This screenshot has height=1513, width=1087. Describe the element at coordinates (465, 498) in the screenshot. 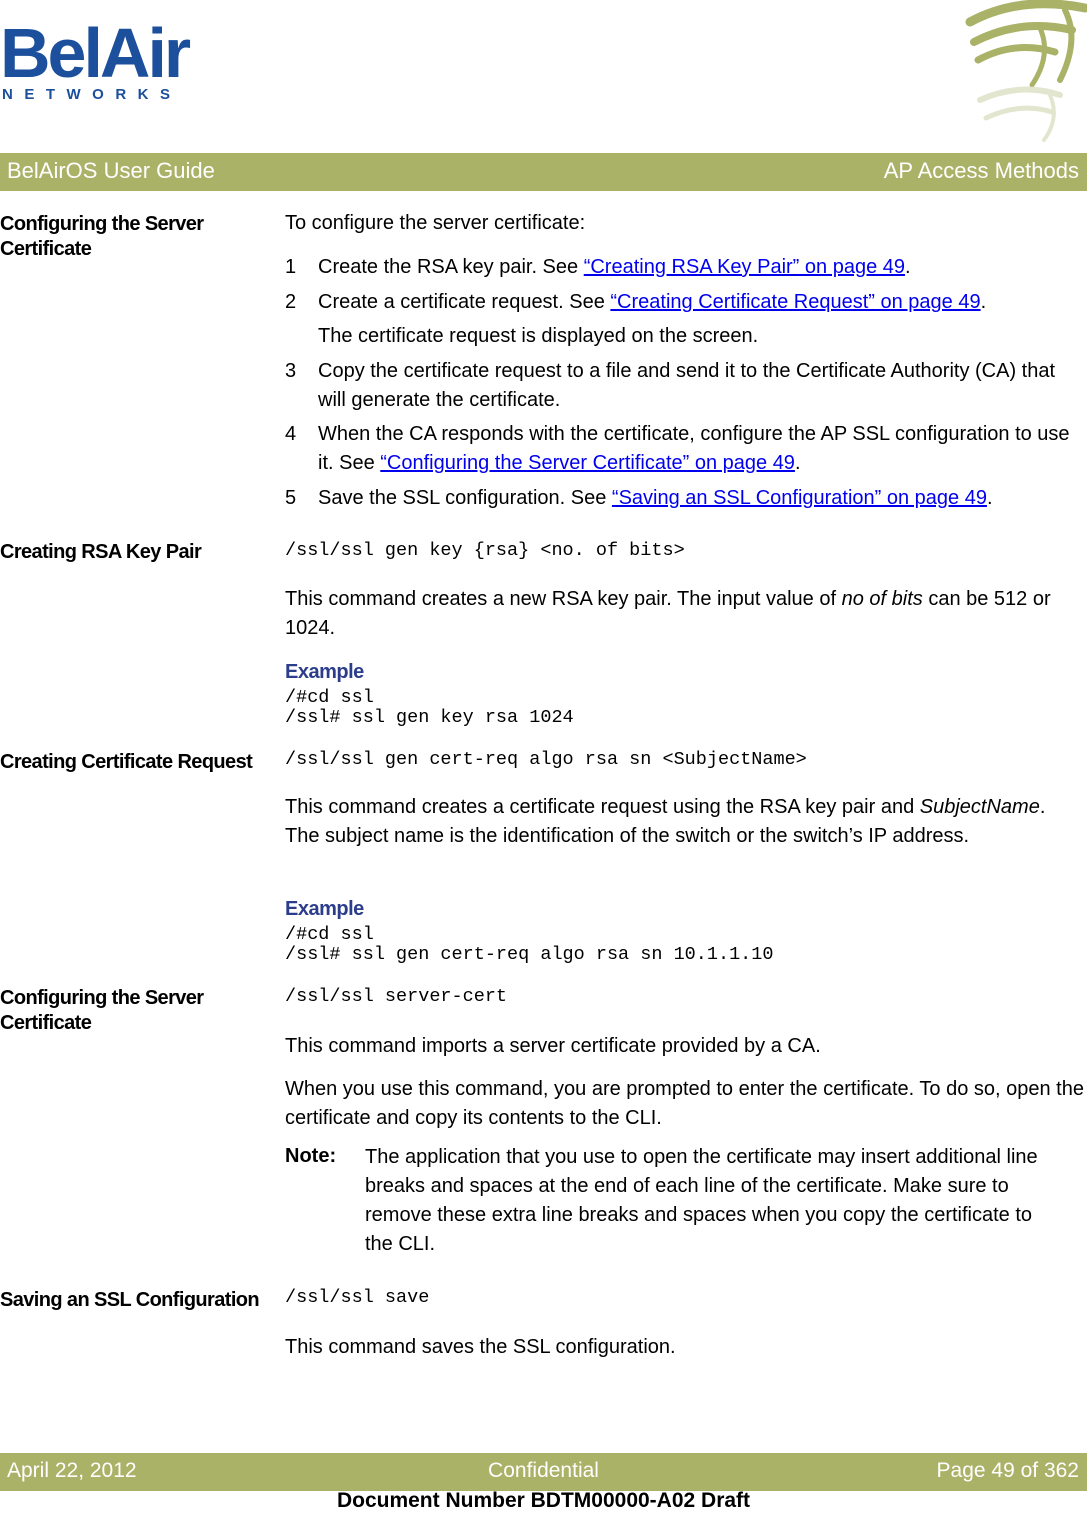

I see `step-text: Save the SSL configuration. See` at that location.